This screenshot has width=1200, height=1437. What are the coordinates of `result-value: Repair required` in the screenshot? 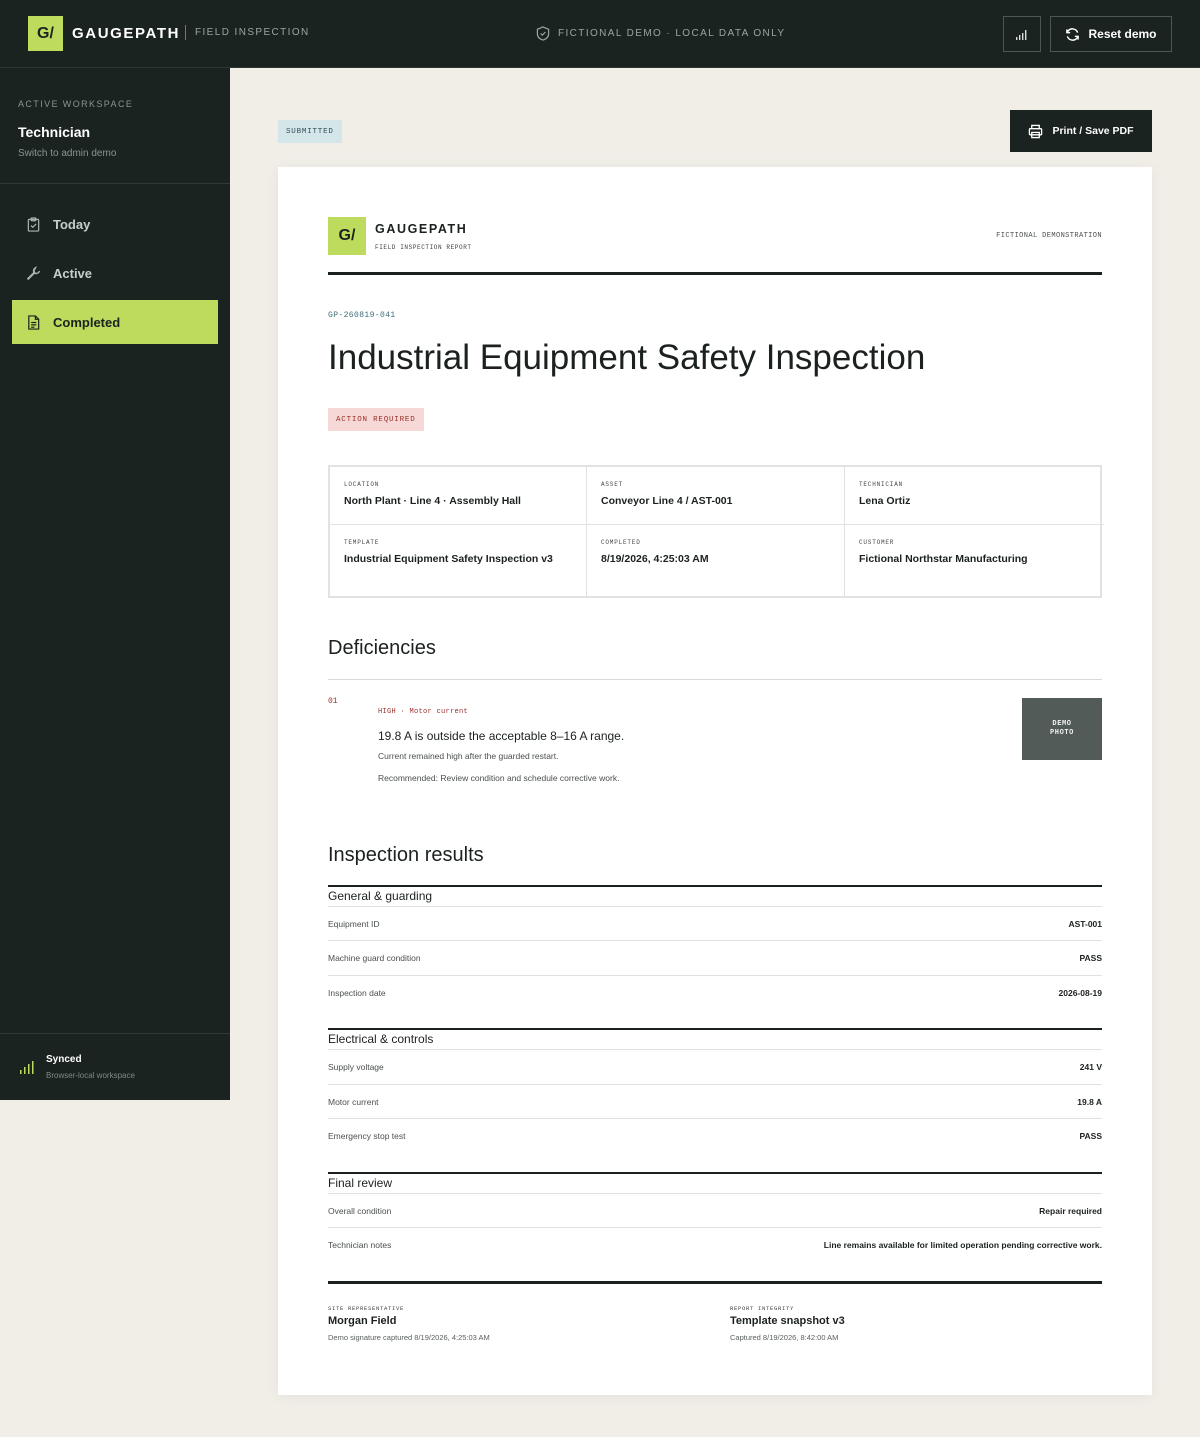 It's located at (1070, 1210).